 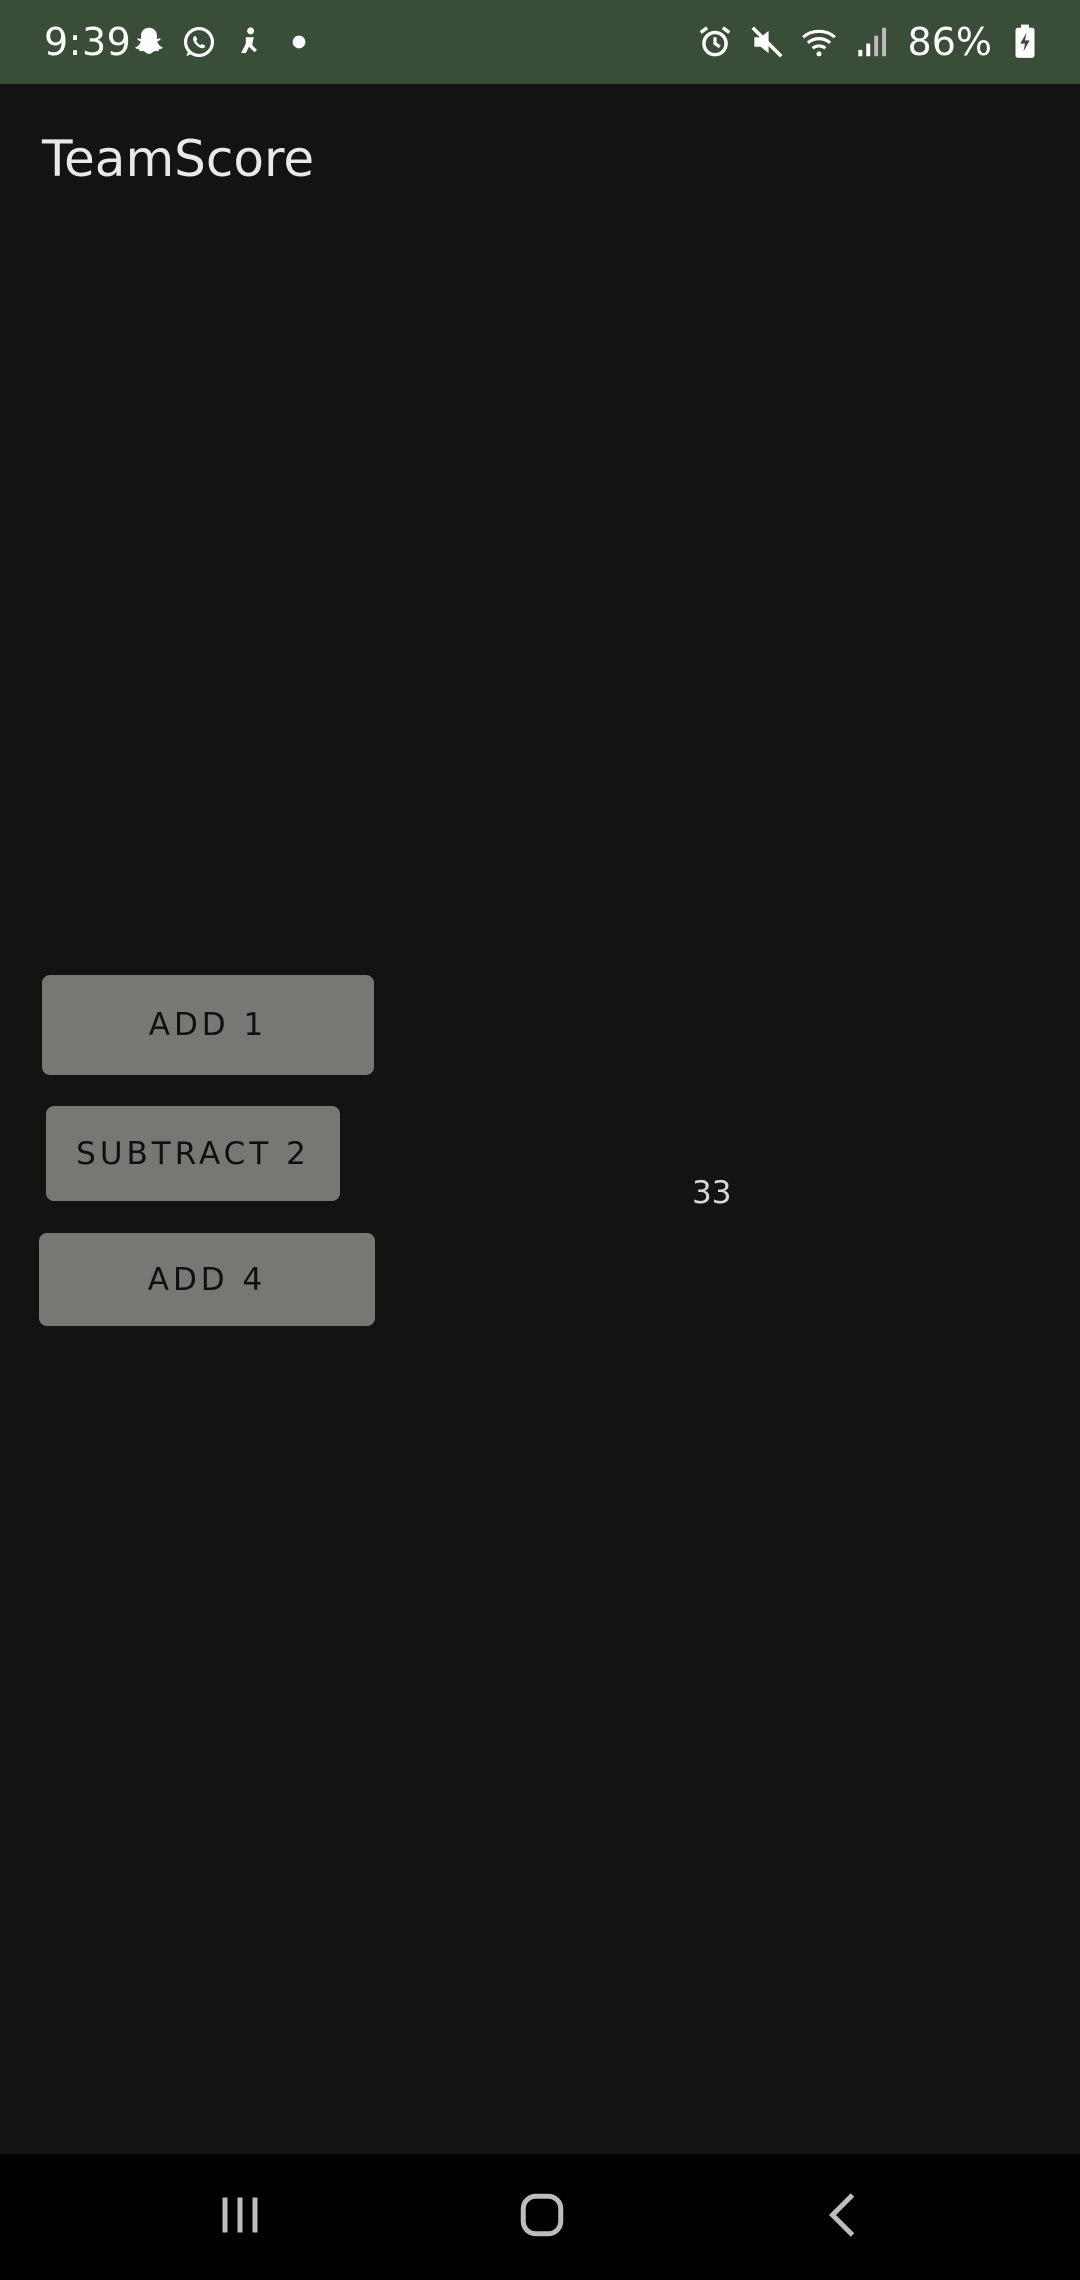 I want to click on battery-charging-icon, so click(x=1025, y=42).